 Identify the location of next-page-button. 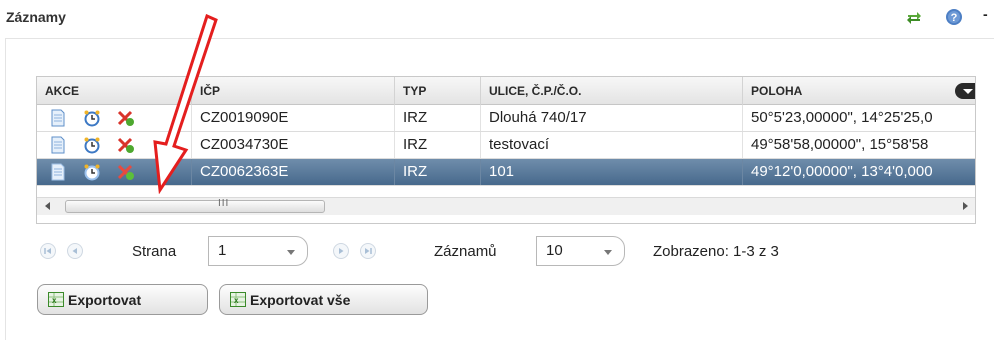
(341, 251).